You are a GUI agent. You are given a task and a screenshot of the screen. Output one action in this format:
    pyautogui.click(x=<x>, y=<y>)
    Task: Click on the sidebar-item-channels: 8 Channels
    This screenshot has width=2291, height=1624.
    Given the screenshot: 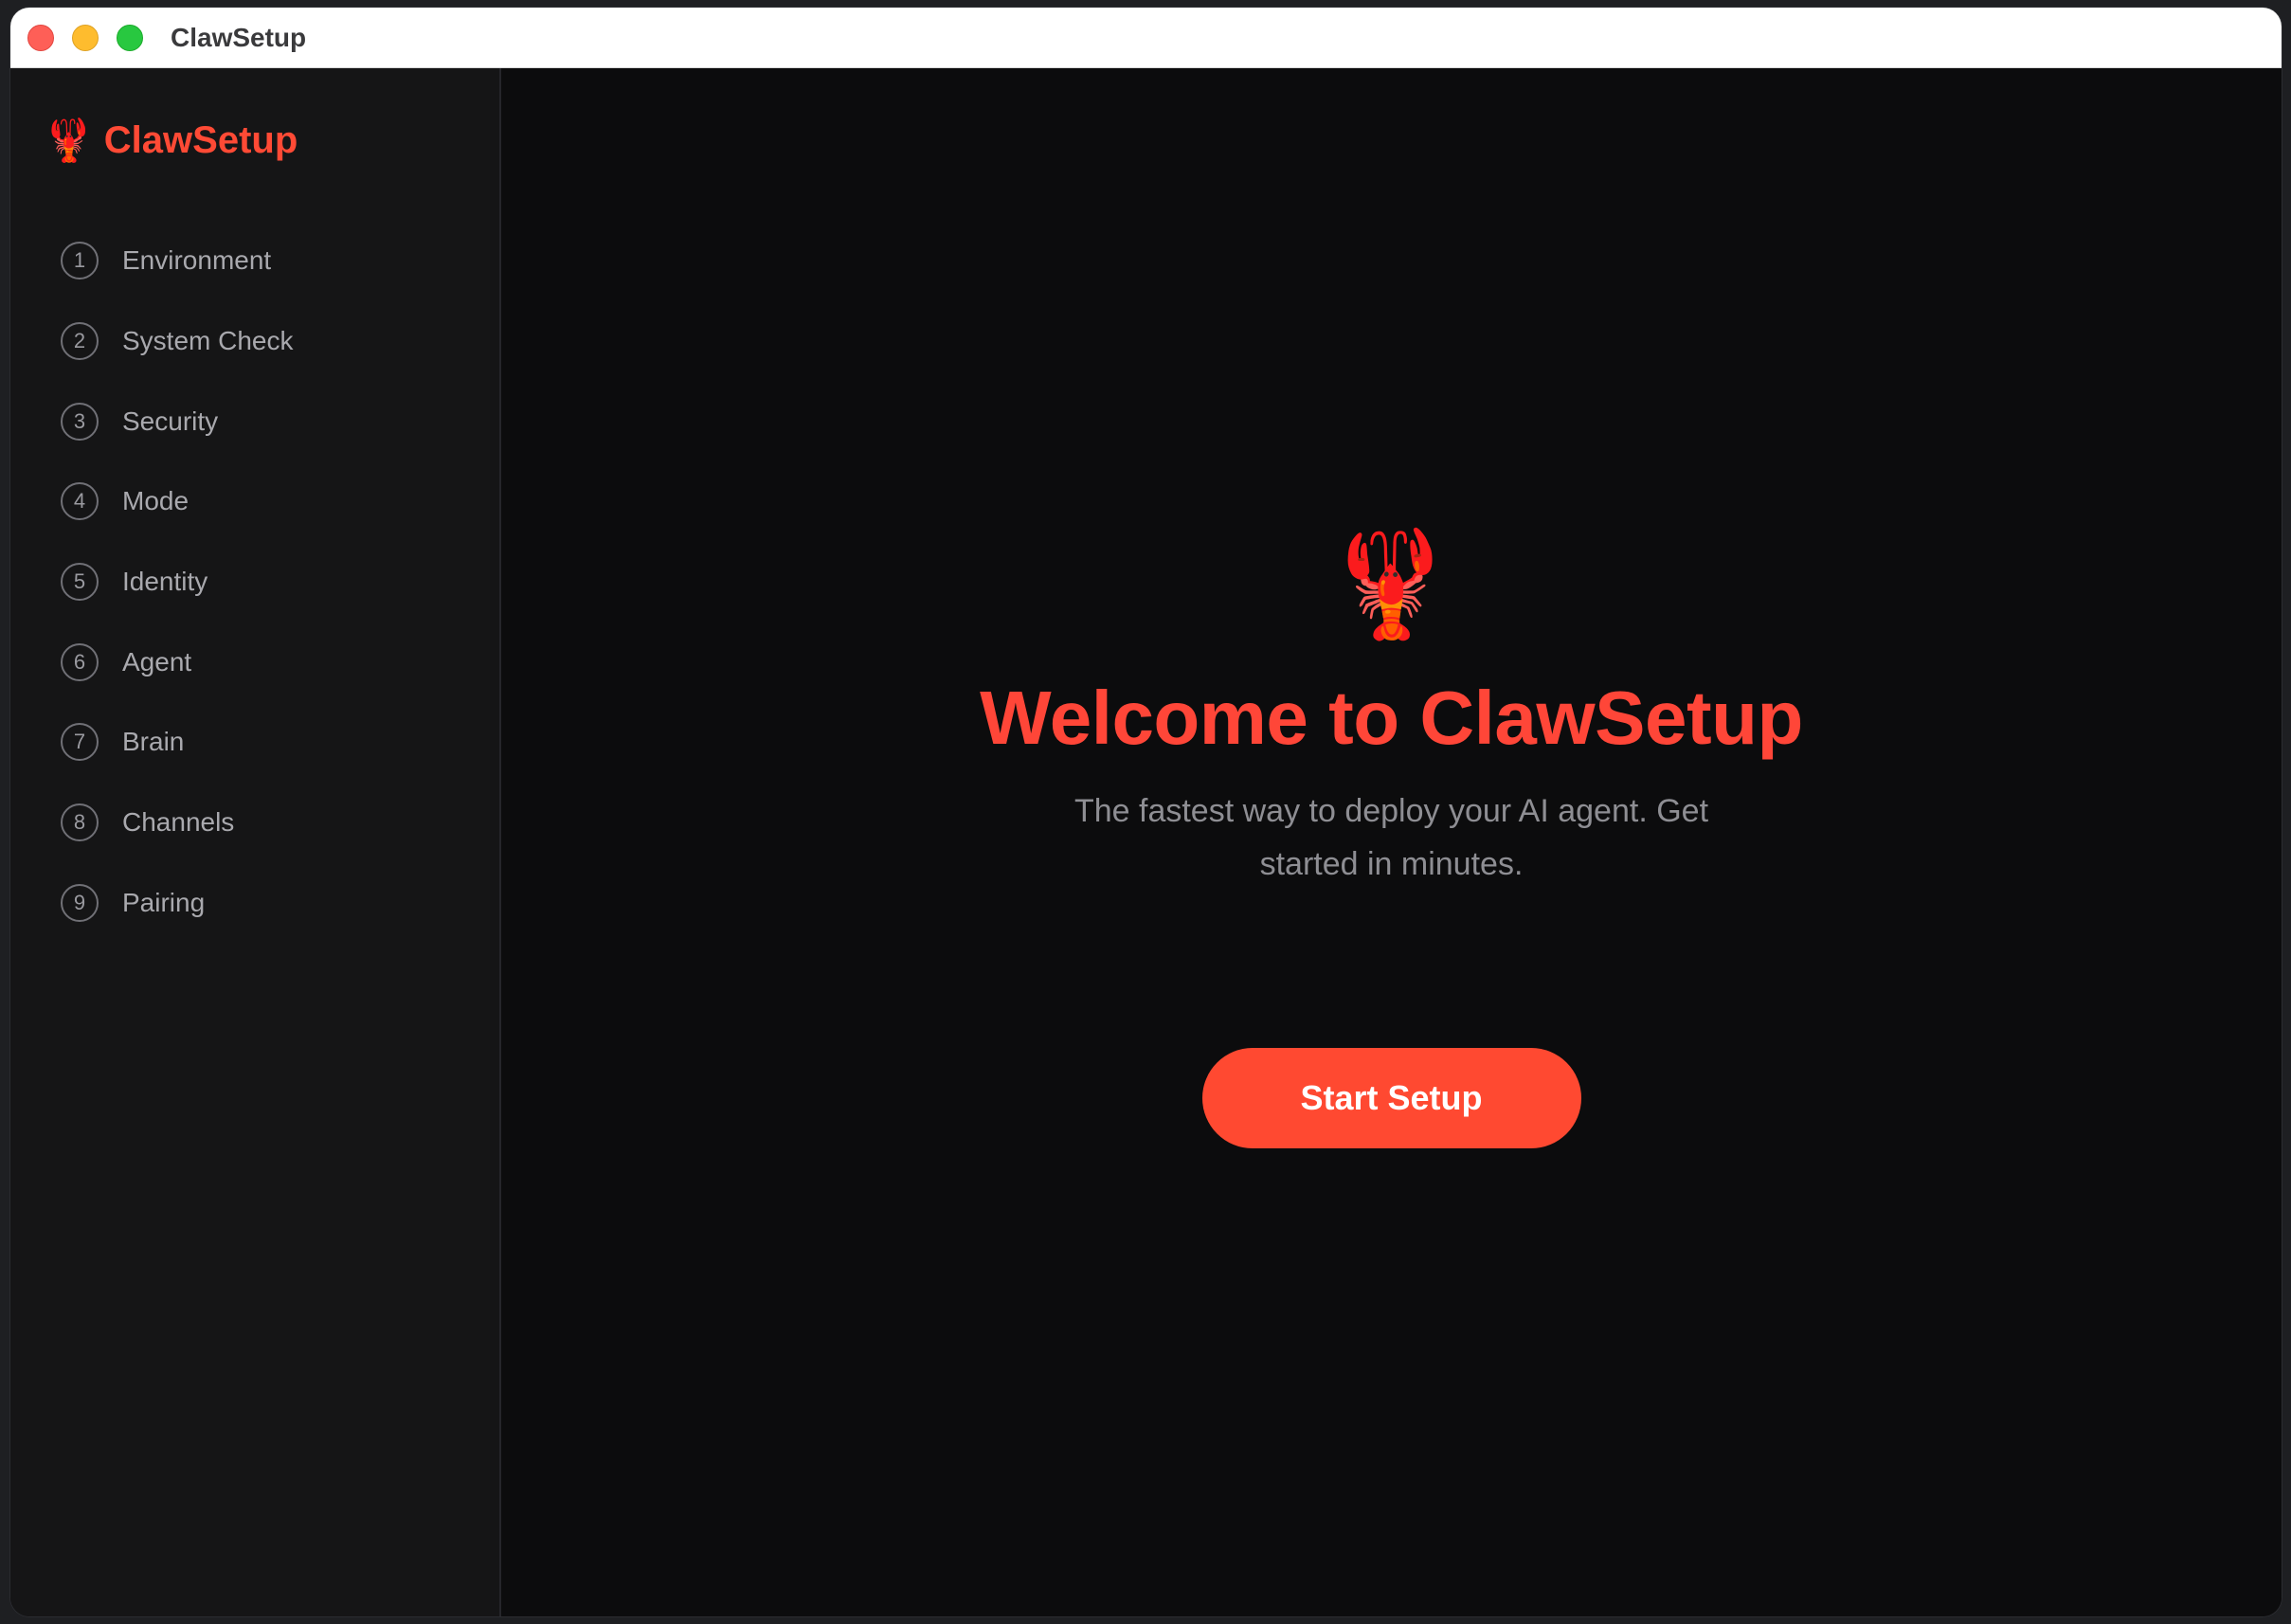 What is the action you would take?
    pyautogui.click(x=177, y=823)
    